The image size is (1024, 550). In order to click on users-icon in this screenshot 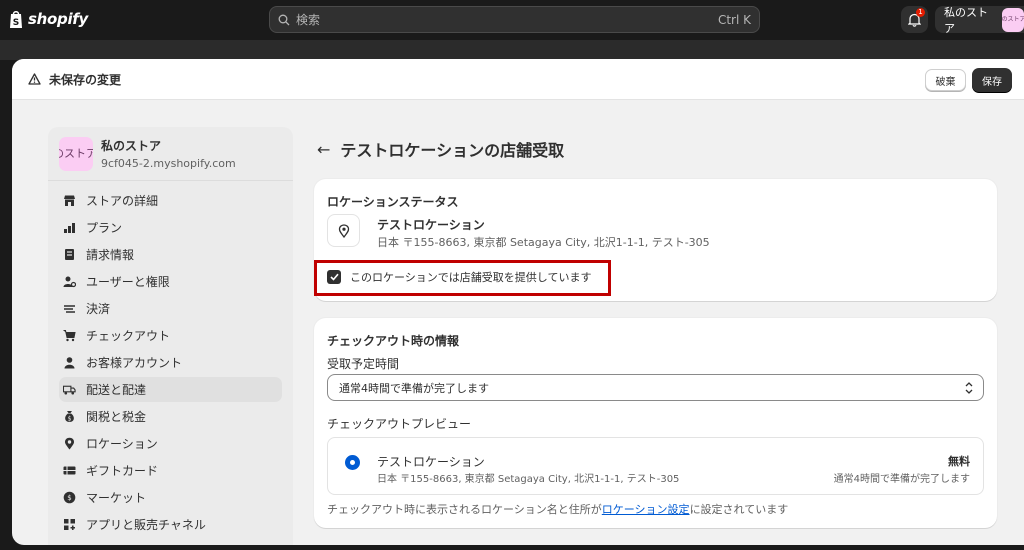, I will do `click(69, 281)`.